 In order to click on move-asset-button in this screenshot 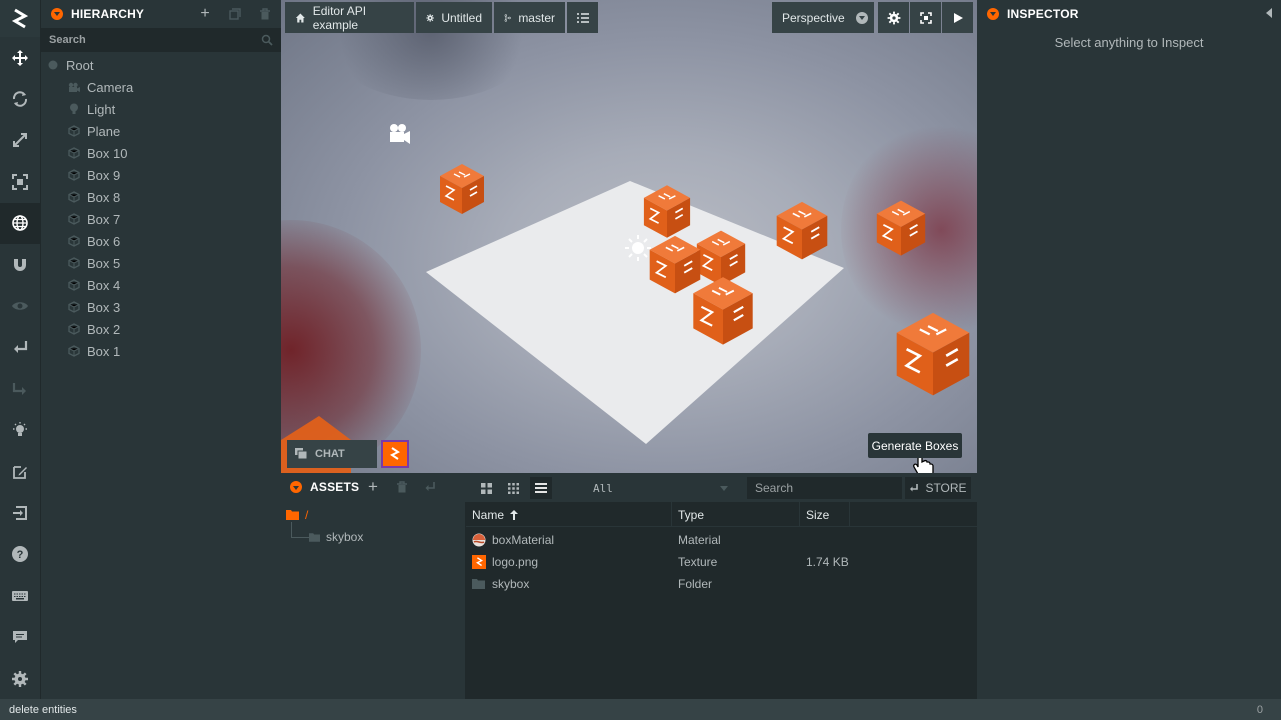, I will do `click(430, 488)`.